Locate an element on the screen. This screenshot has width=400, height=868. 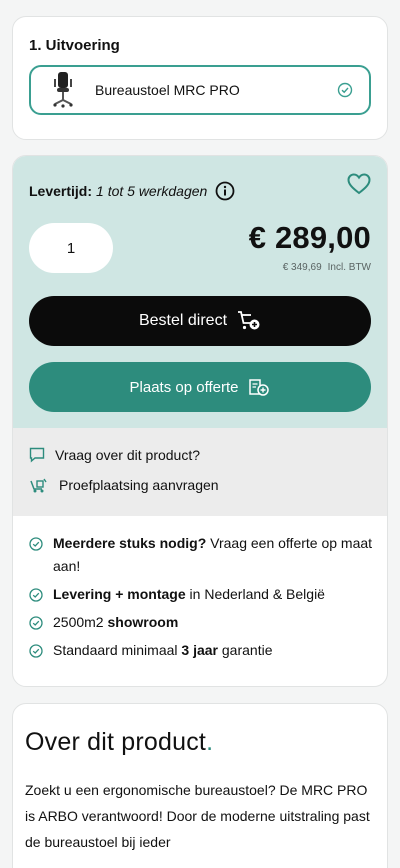
question-link: Vraag over dit product? is located at coordinates (200, 455).